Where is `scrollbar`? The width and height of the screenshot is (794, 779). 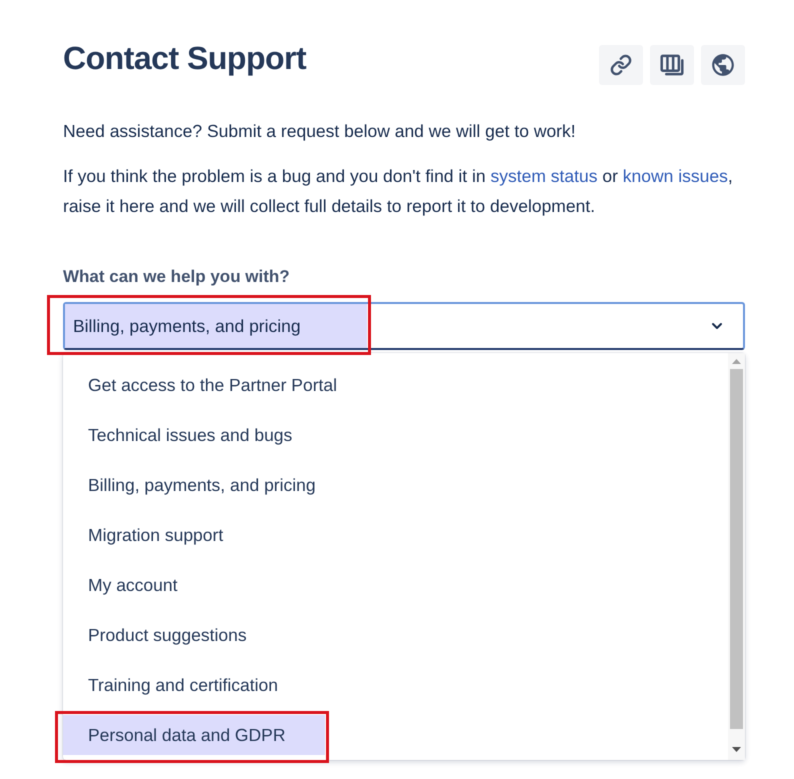
scrollbar is located at coordinates (736, 556).